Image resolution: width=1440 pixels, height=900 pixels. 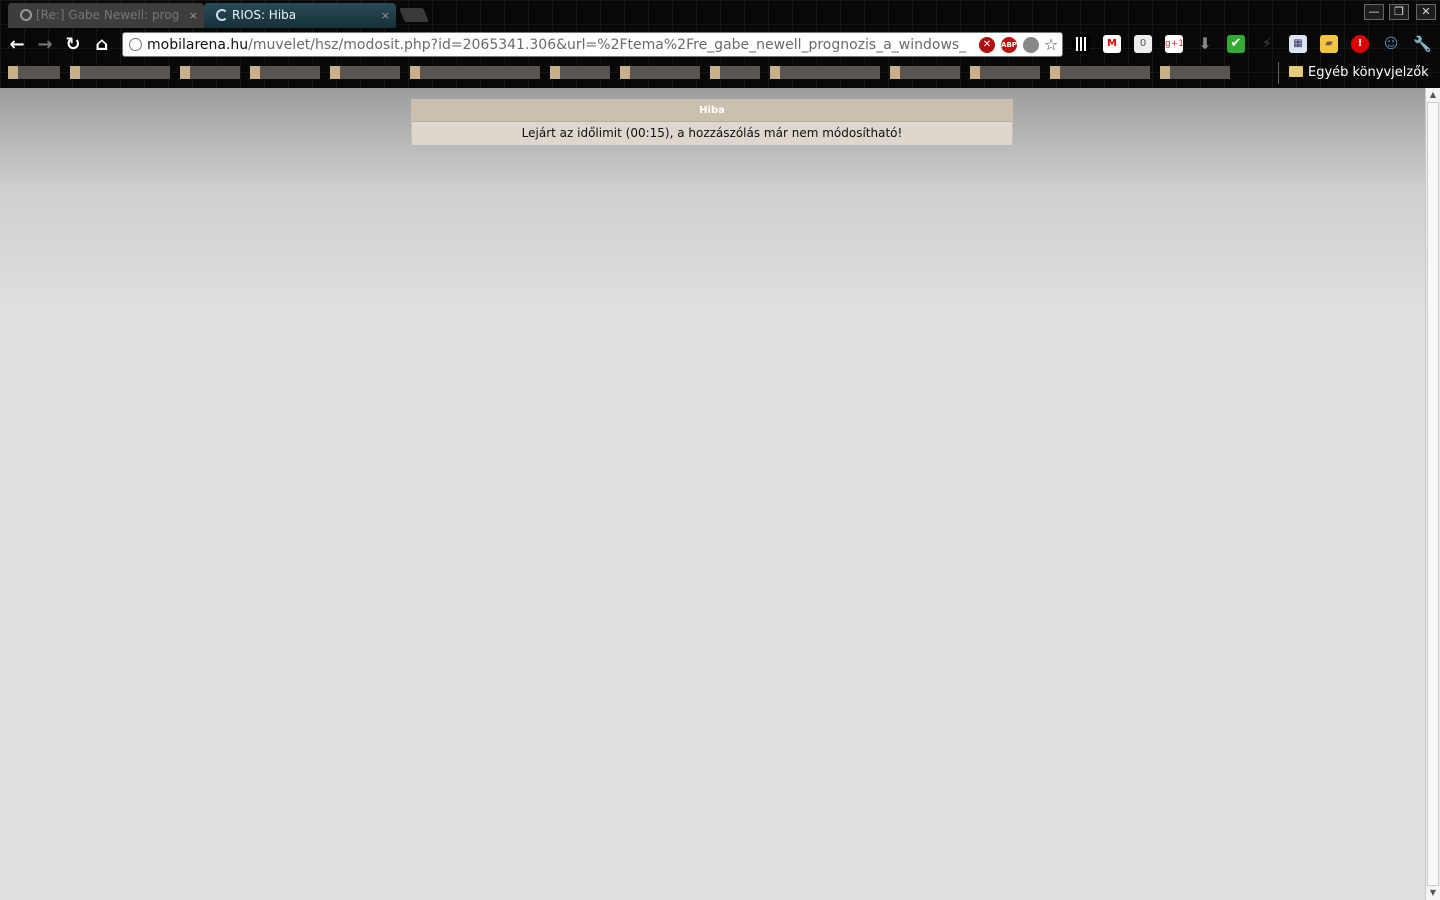 I want to click on other-bookmarks-folder: Egyéb könyvjelzők, so click(x=1359, y=73).